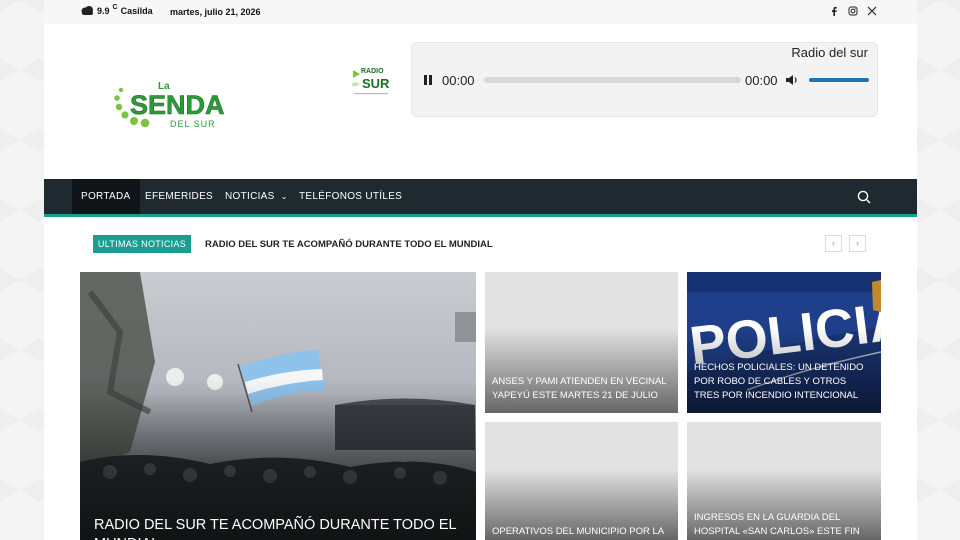 This screenshot has width=960, height=540. Describe the element at coordinates (355, 85) in the screenshot. I see `radio-logo-small: del` at that location.